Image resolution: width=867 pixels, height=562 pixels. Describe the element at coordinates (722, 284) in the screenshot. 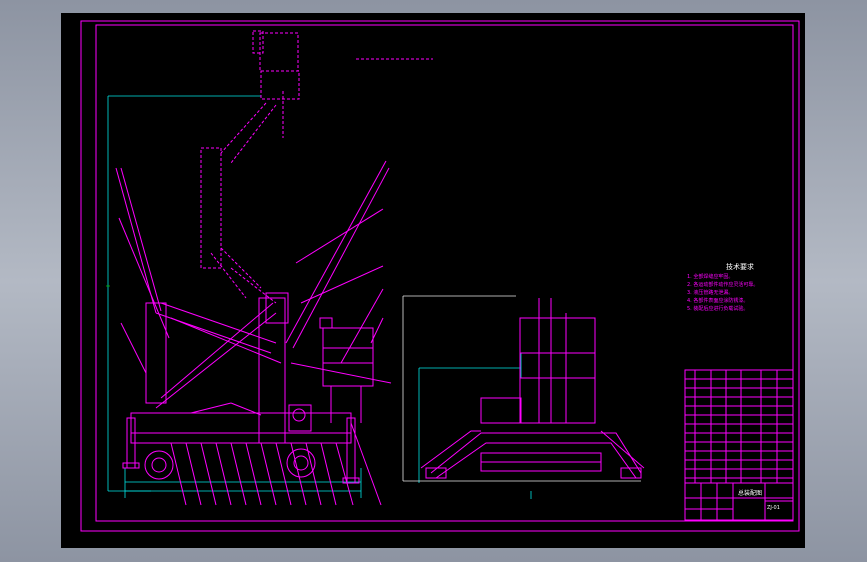

I see `tech-requirement-2: 2. 各运动部件动作应灵活可靠。` at that location.